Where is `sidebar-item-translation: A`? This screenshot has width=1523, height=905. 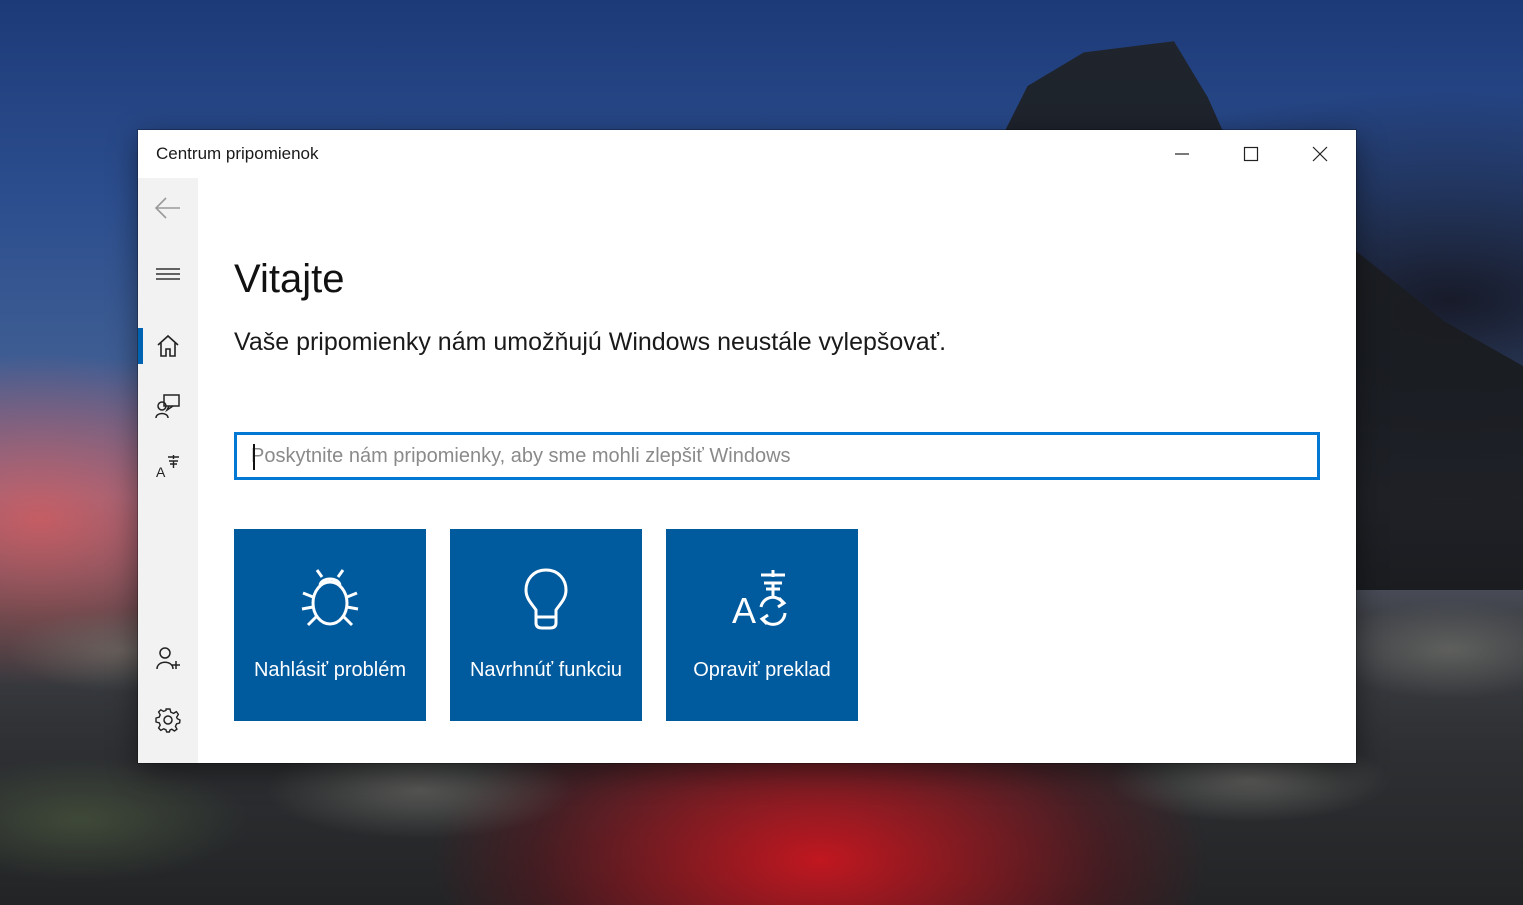 sidebar-item-translation: A is located at coordinates (168, 466).